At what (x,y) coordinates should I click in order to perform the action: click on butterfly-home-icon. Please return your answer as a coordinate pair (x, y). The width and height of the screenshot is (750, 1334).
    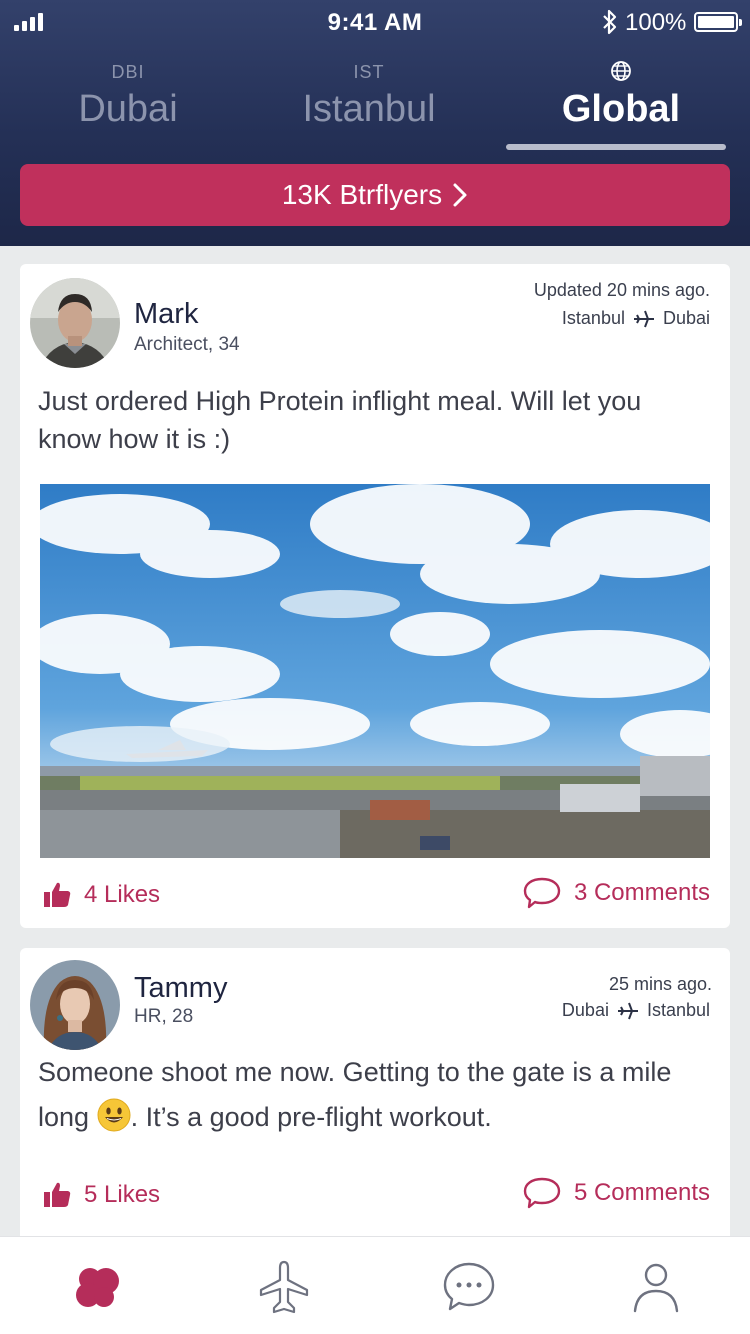
    Looking at the image, I should click on (97, 1287).